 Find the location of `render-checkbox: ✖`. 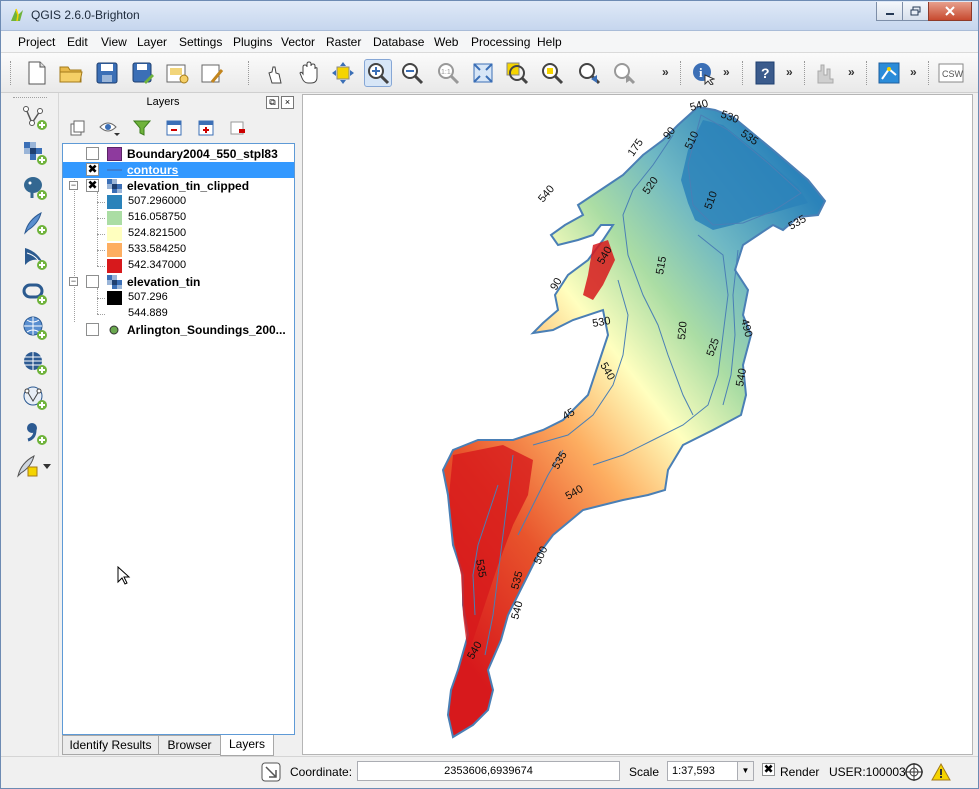

render-checkbox: ✖ is located at coordinates (768, 769).